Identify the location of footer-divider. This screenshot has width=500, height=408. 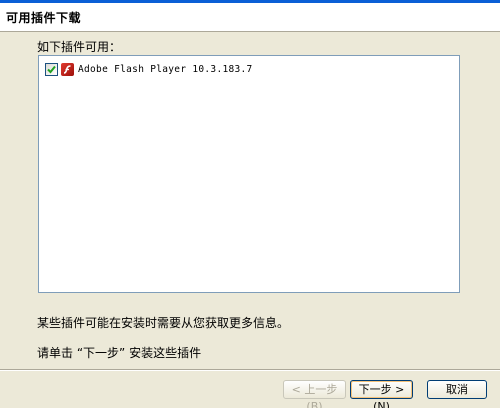
(250, 370).